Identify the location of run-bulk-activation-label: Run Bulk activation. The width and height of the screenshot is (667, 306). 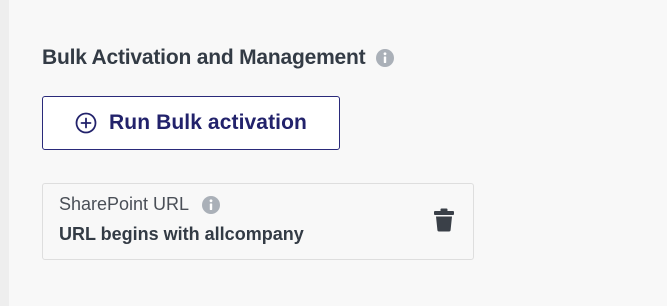
(208, 122).